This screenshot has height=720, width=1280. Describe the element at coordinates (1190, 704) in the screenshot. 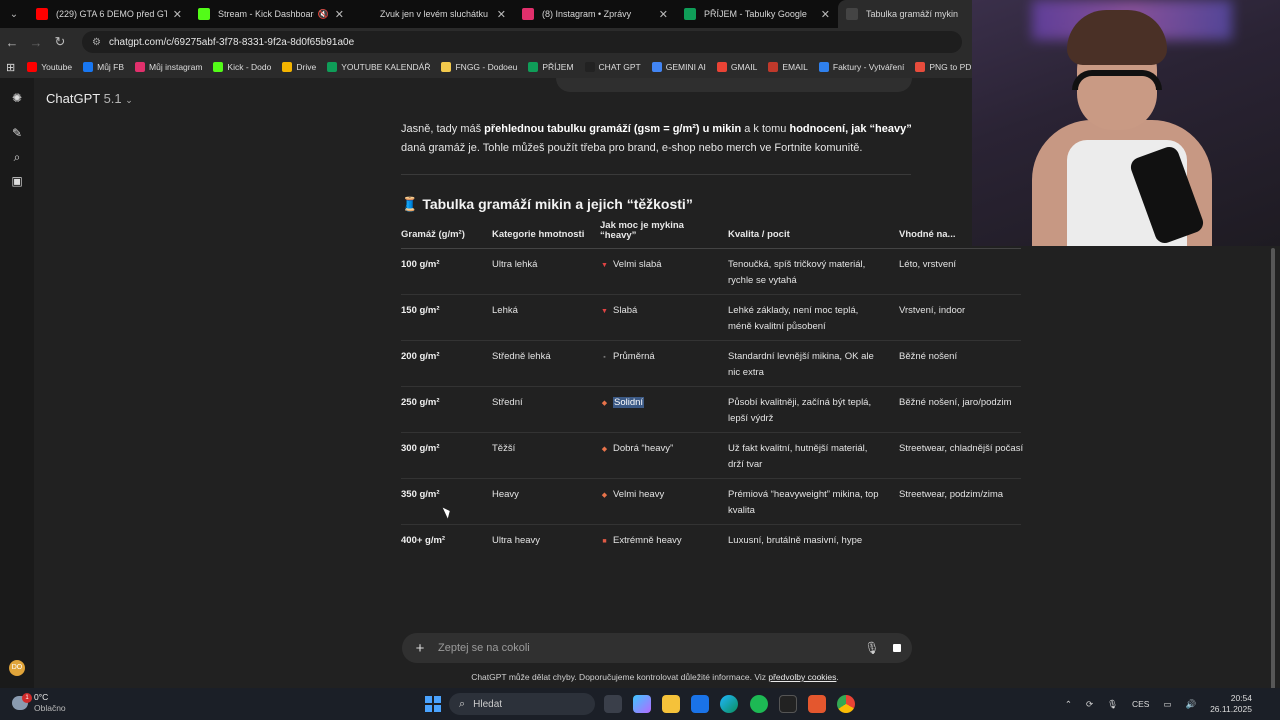

I see `volume-icon: 🔊` at that location.